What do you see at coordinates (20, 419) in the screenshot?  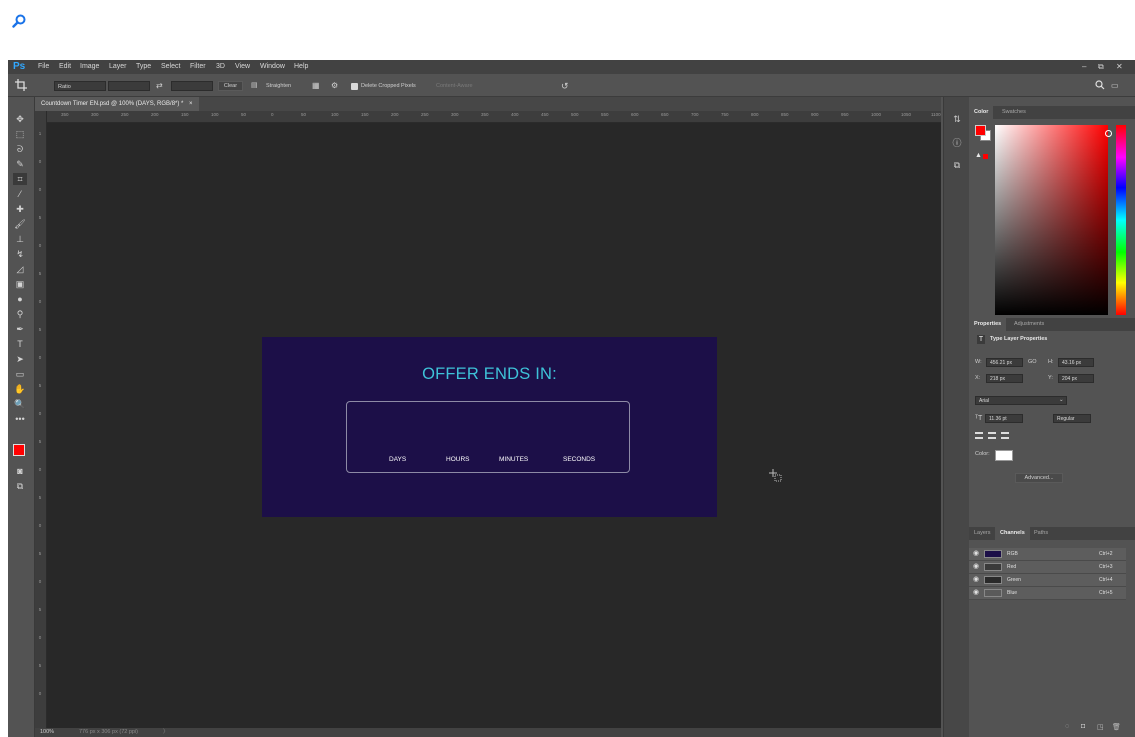 I see `more-tools-icon: •••` at bounding box center [20, 419].